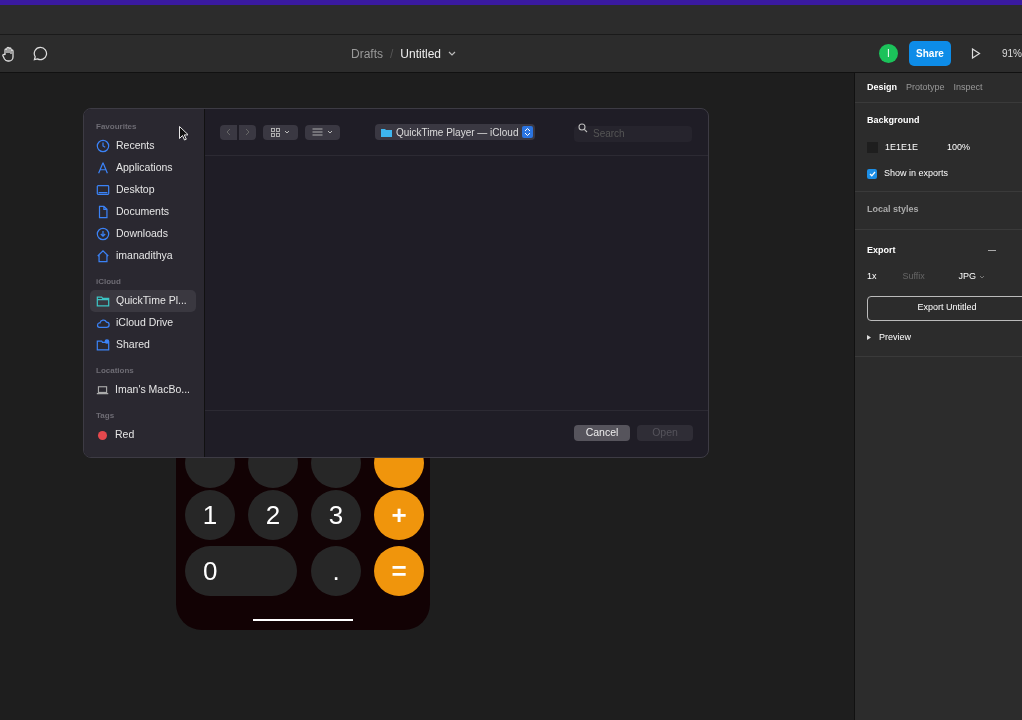 The height and width of the screenshot is (720, 1022). Describe the element at coordinates (143, 435) in the screenshot. I see `sidebar-item: Red` at that location.